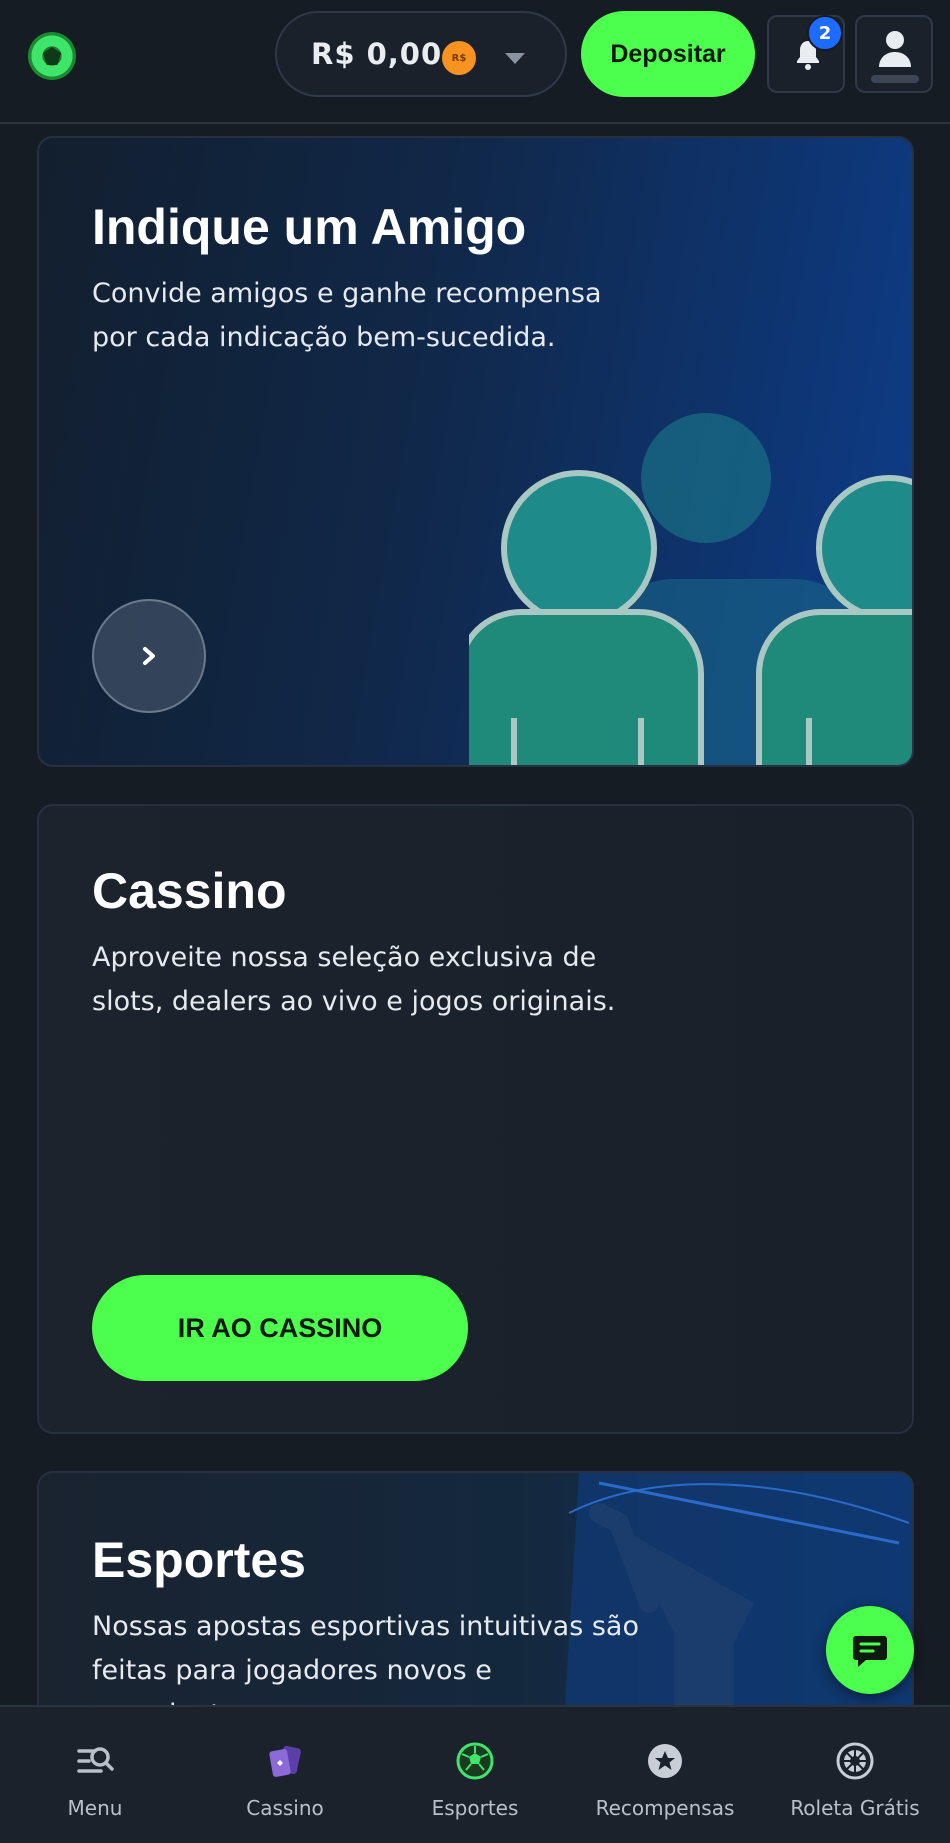 The height and width of the screenshot is (1843, 950). Describe the element at coordinates (895, 49) in the screenshot. I see `user-icon` at that location.